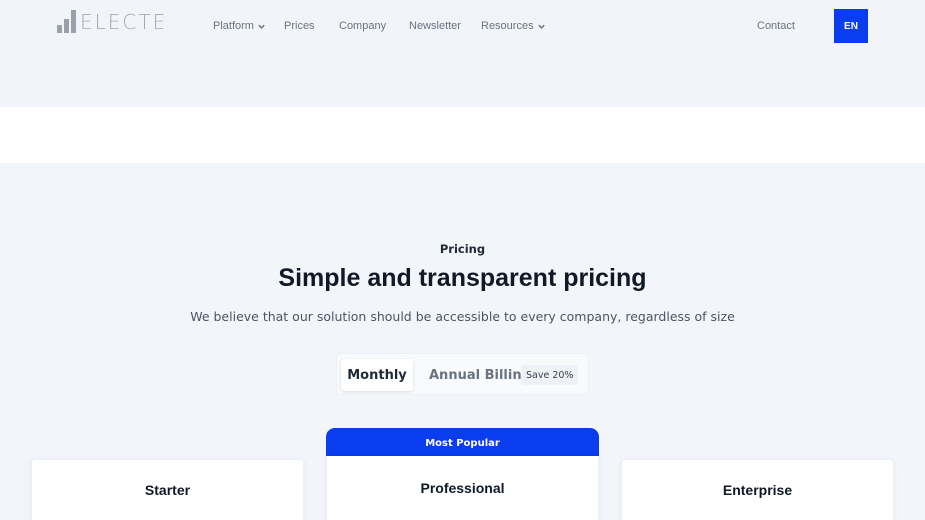  I want to click on nav-item-label: Prices, so click(299, 26).